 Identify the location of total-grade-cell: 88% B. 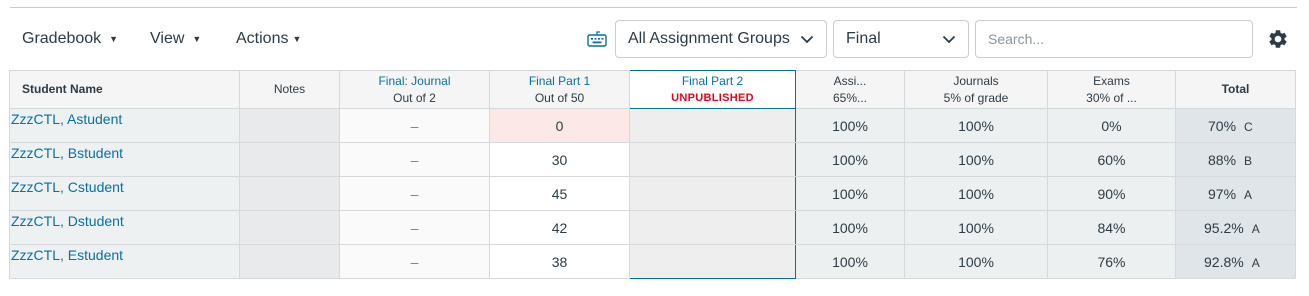
(1235, 159).